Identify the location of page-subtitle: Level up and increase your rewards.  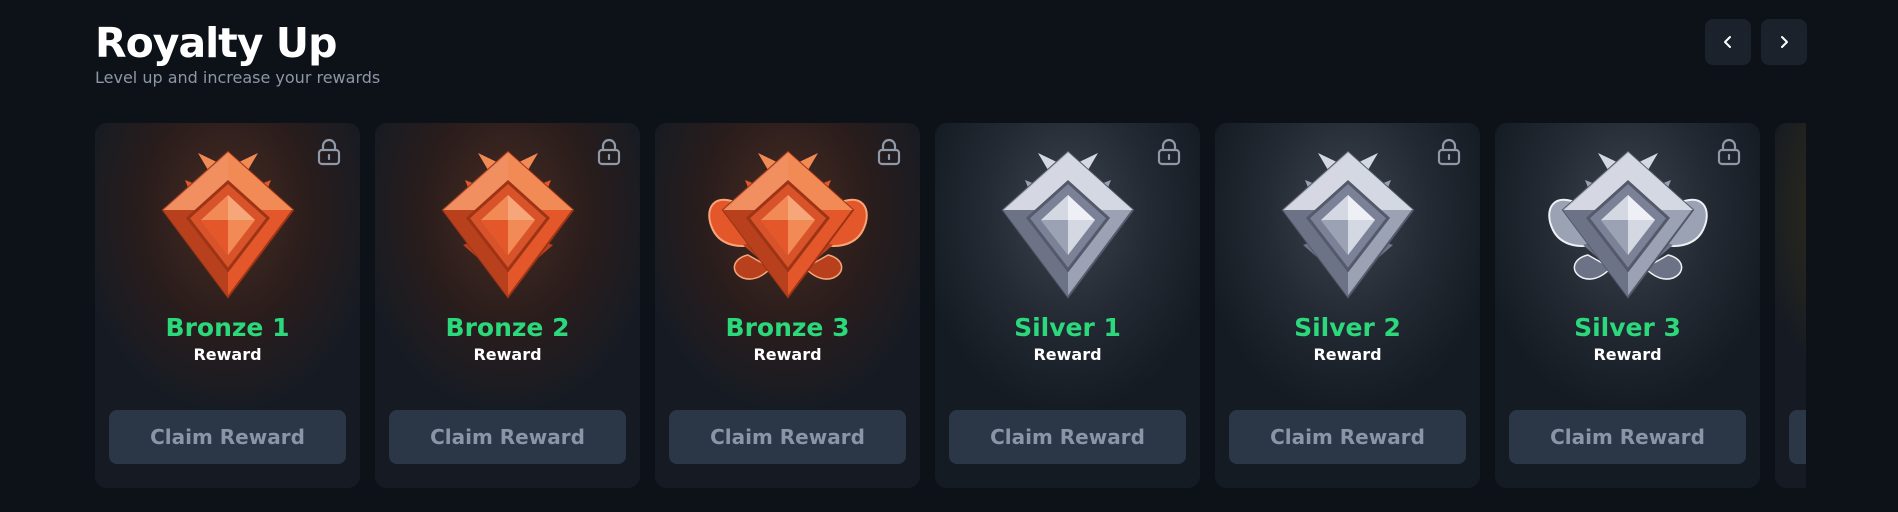
(238, 77).